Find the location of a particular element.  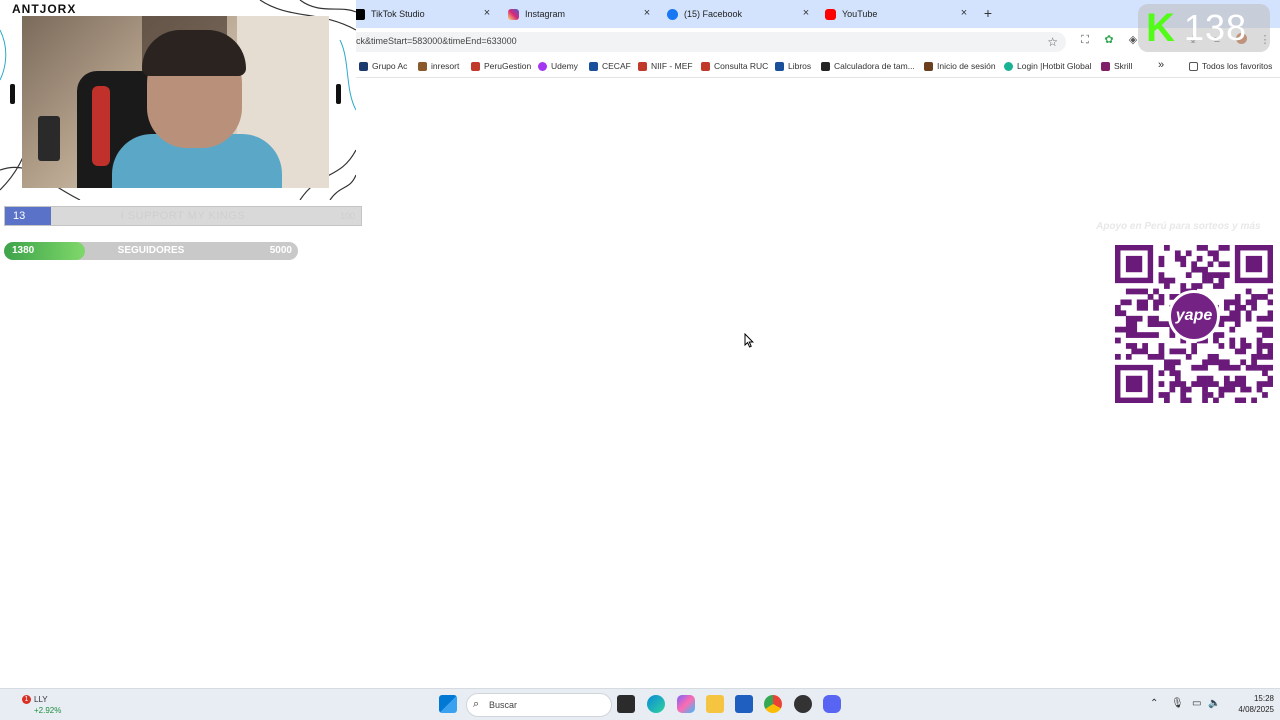

kick-logo-icon: K is located at coordinates (1160, 28).